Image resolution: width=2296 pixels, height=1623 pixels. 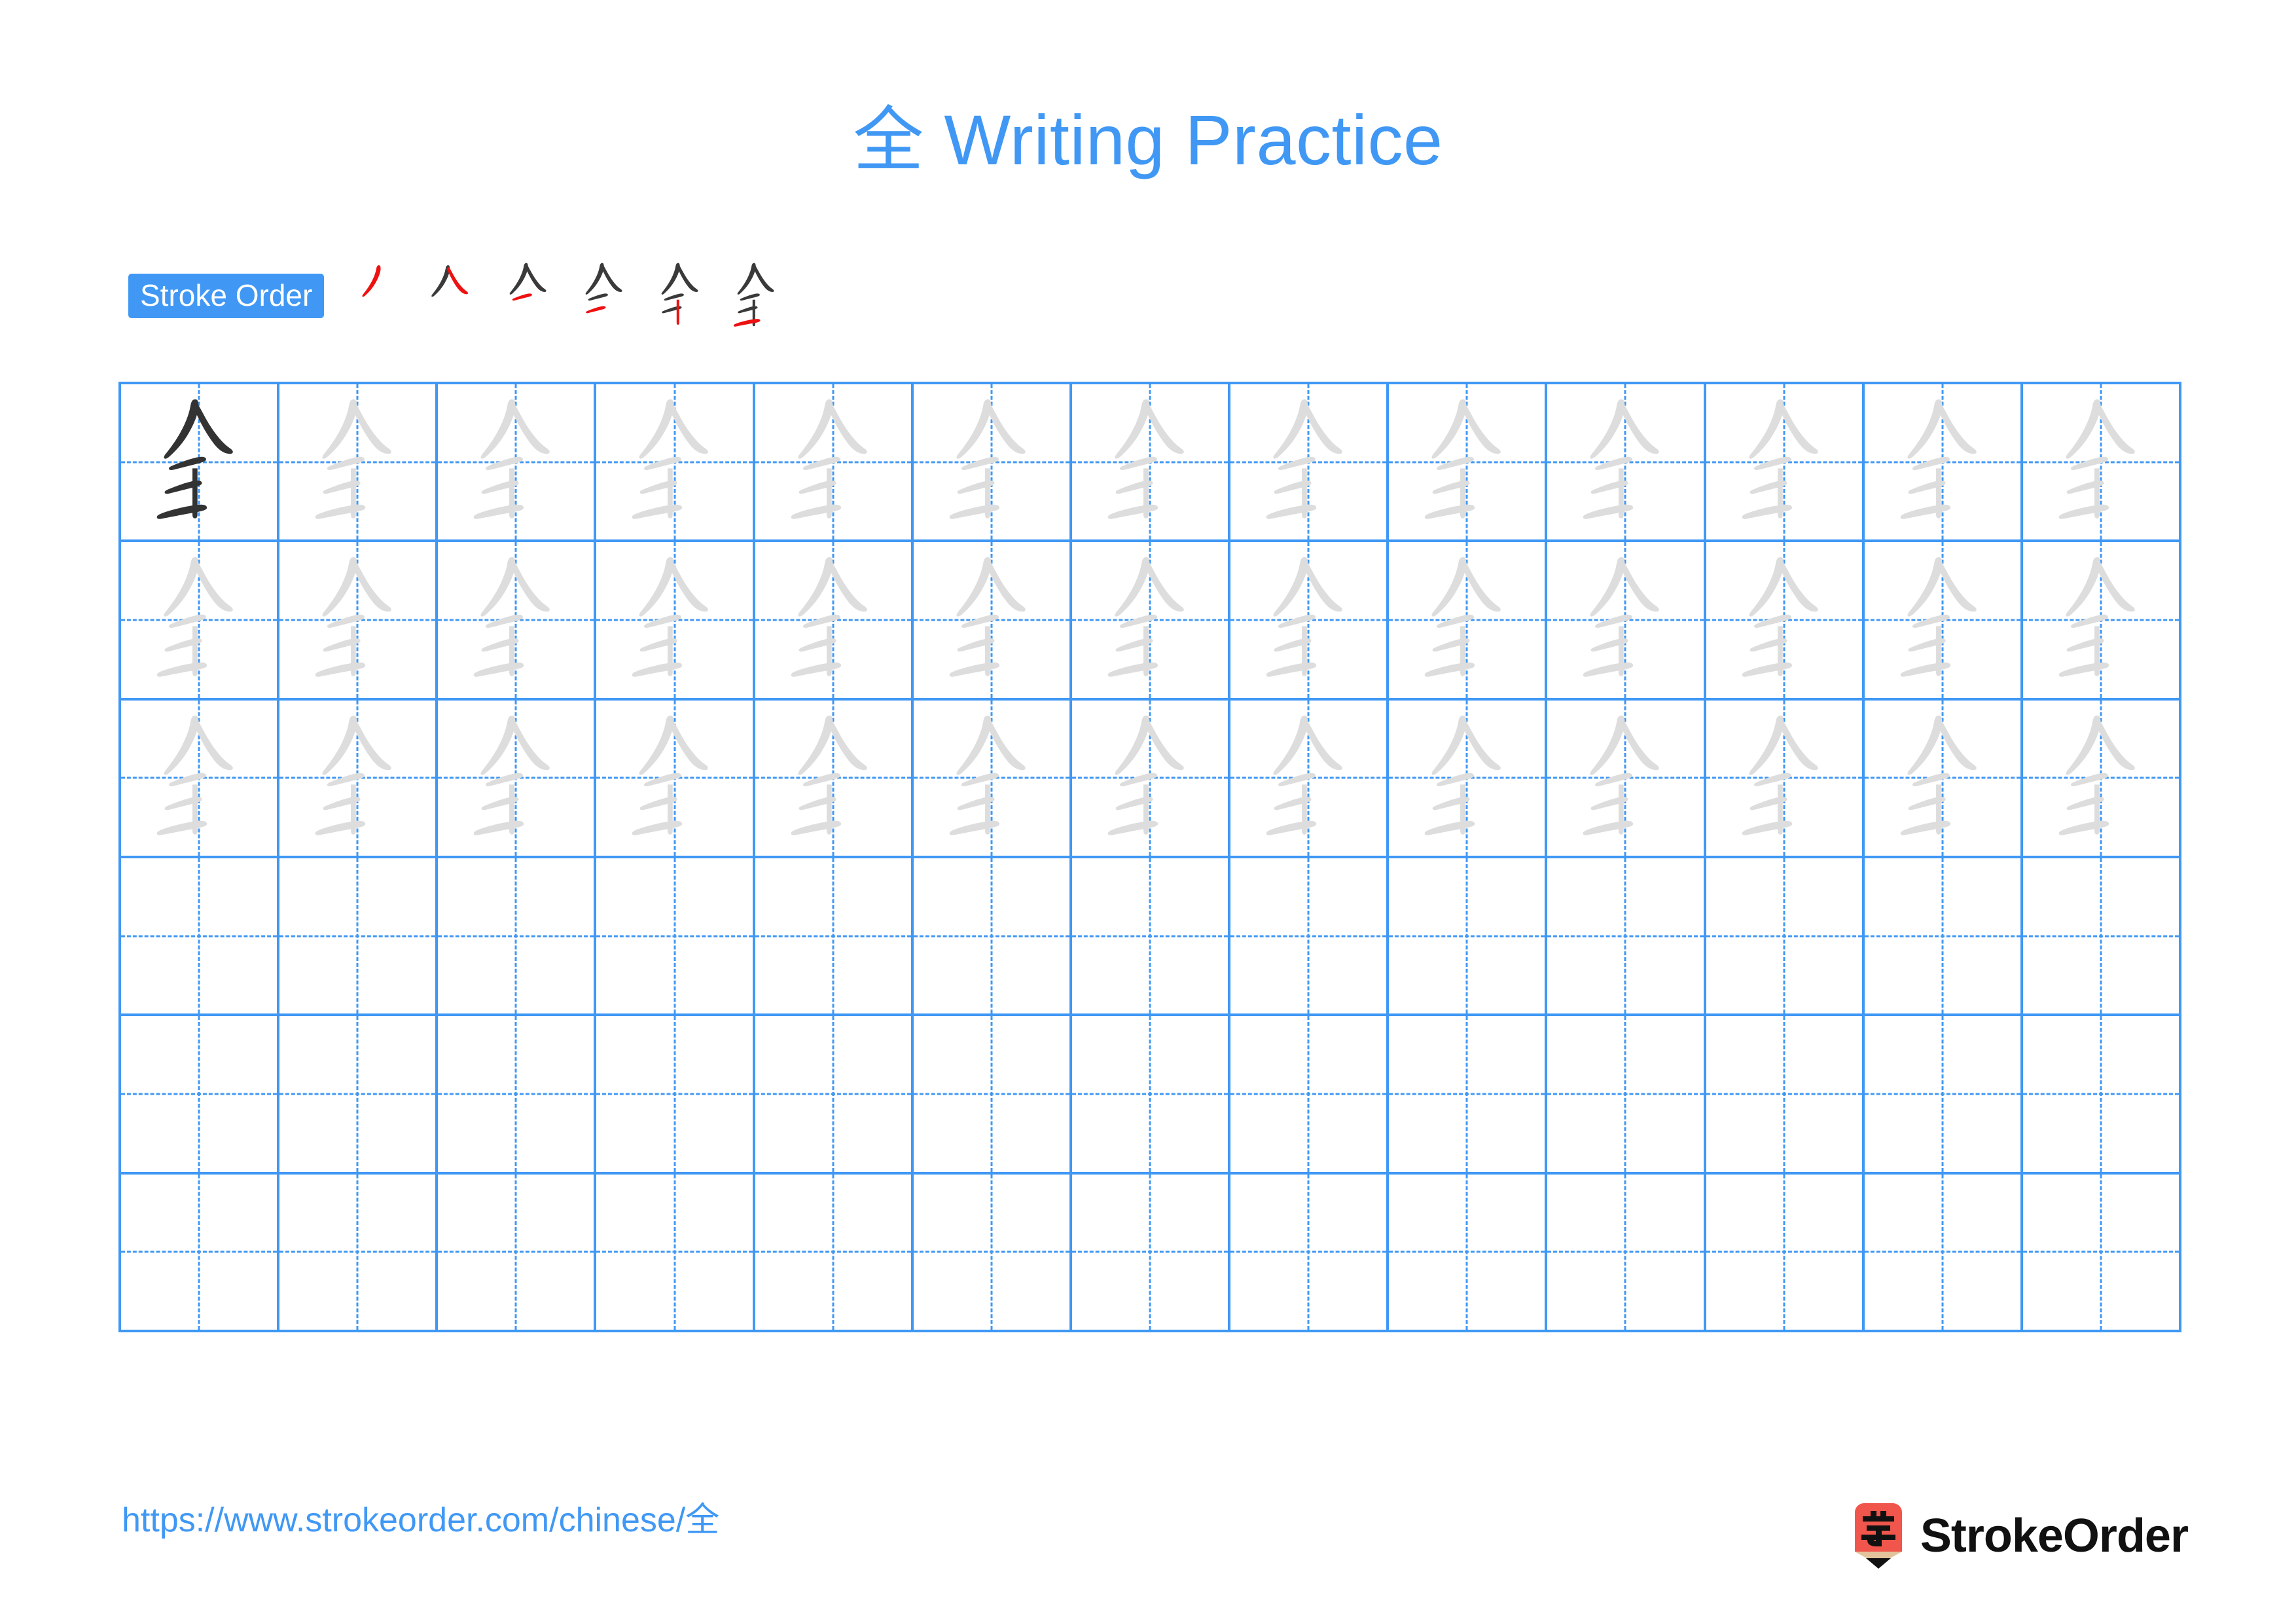 I want to click on source-url: https://www.strokeorder.com/chinese/全, so click(x=420, y=1520).